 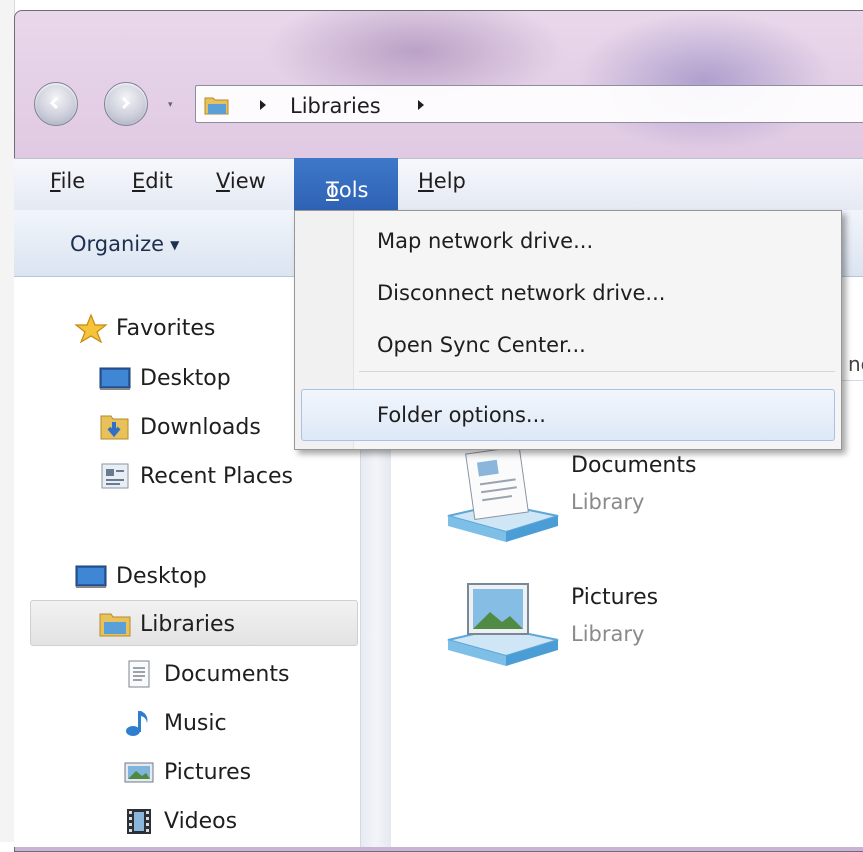 I want to click on menu-file: File, so click(x=67, y=181).